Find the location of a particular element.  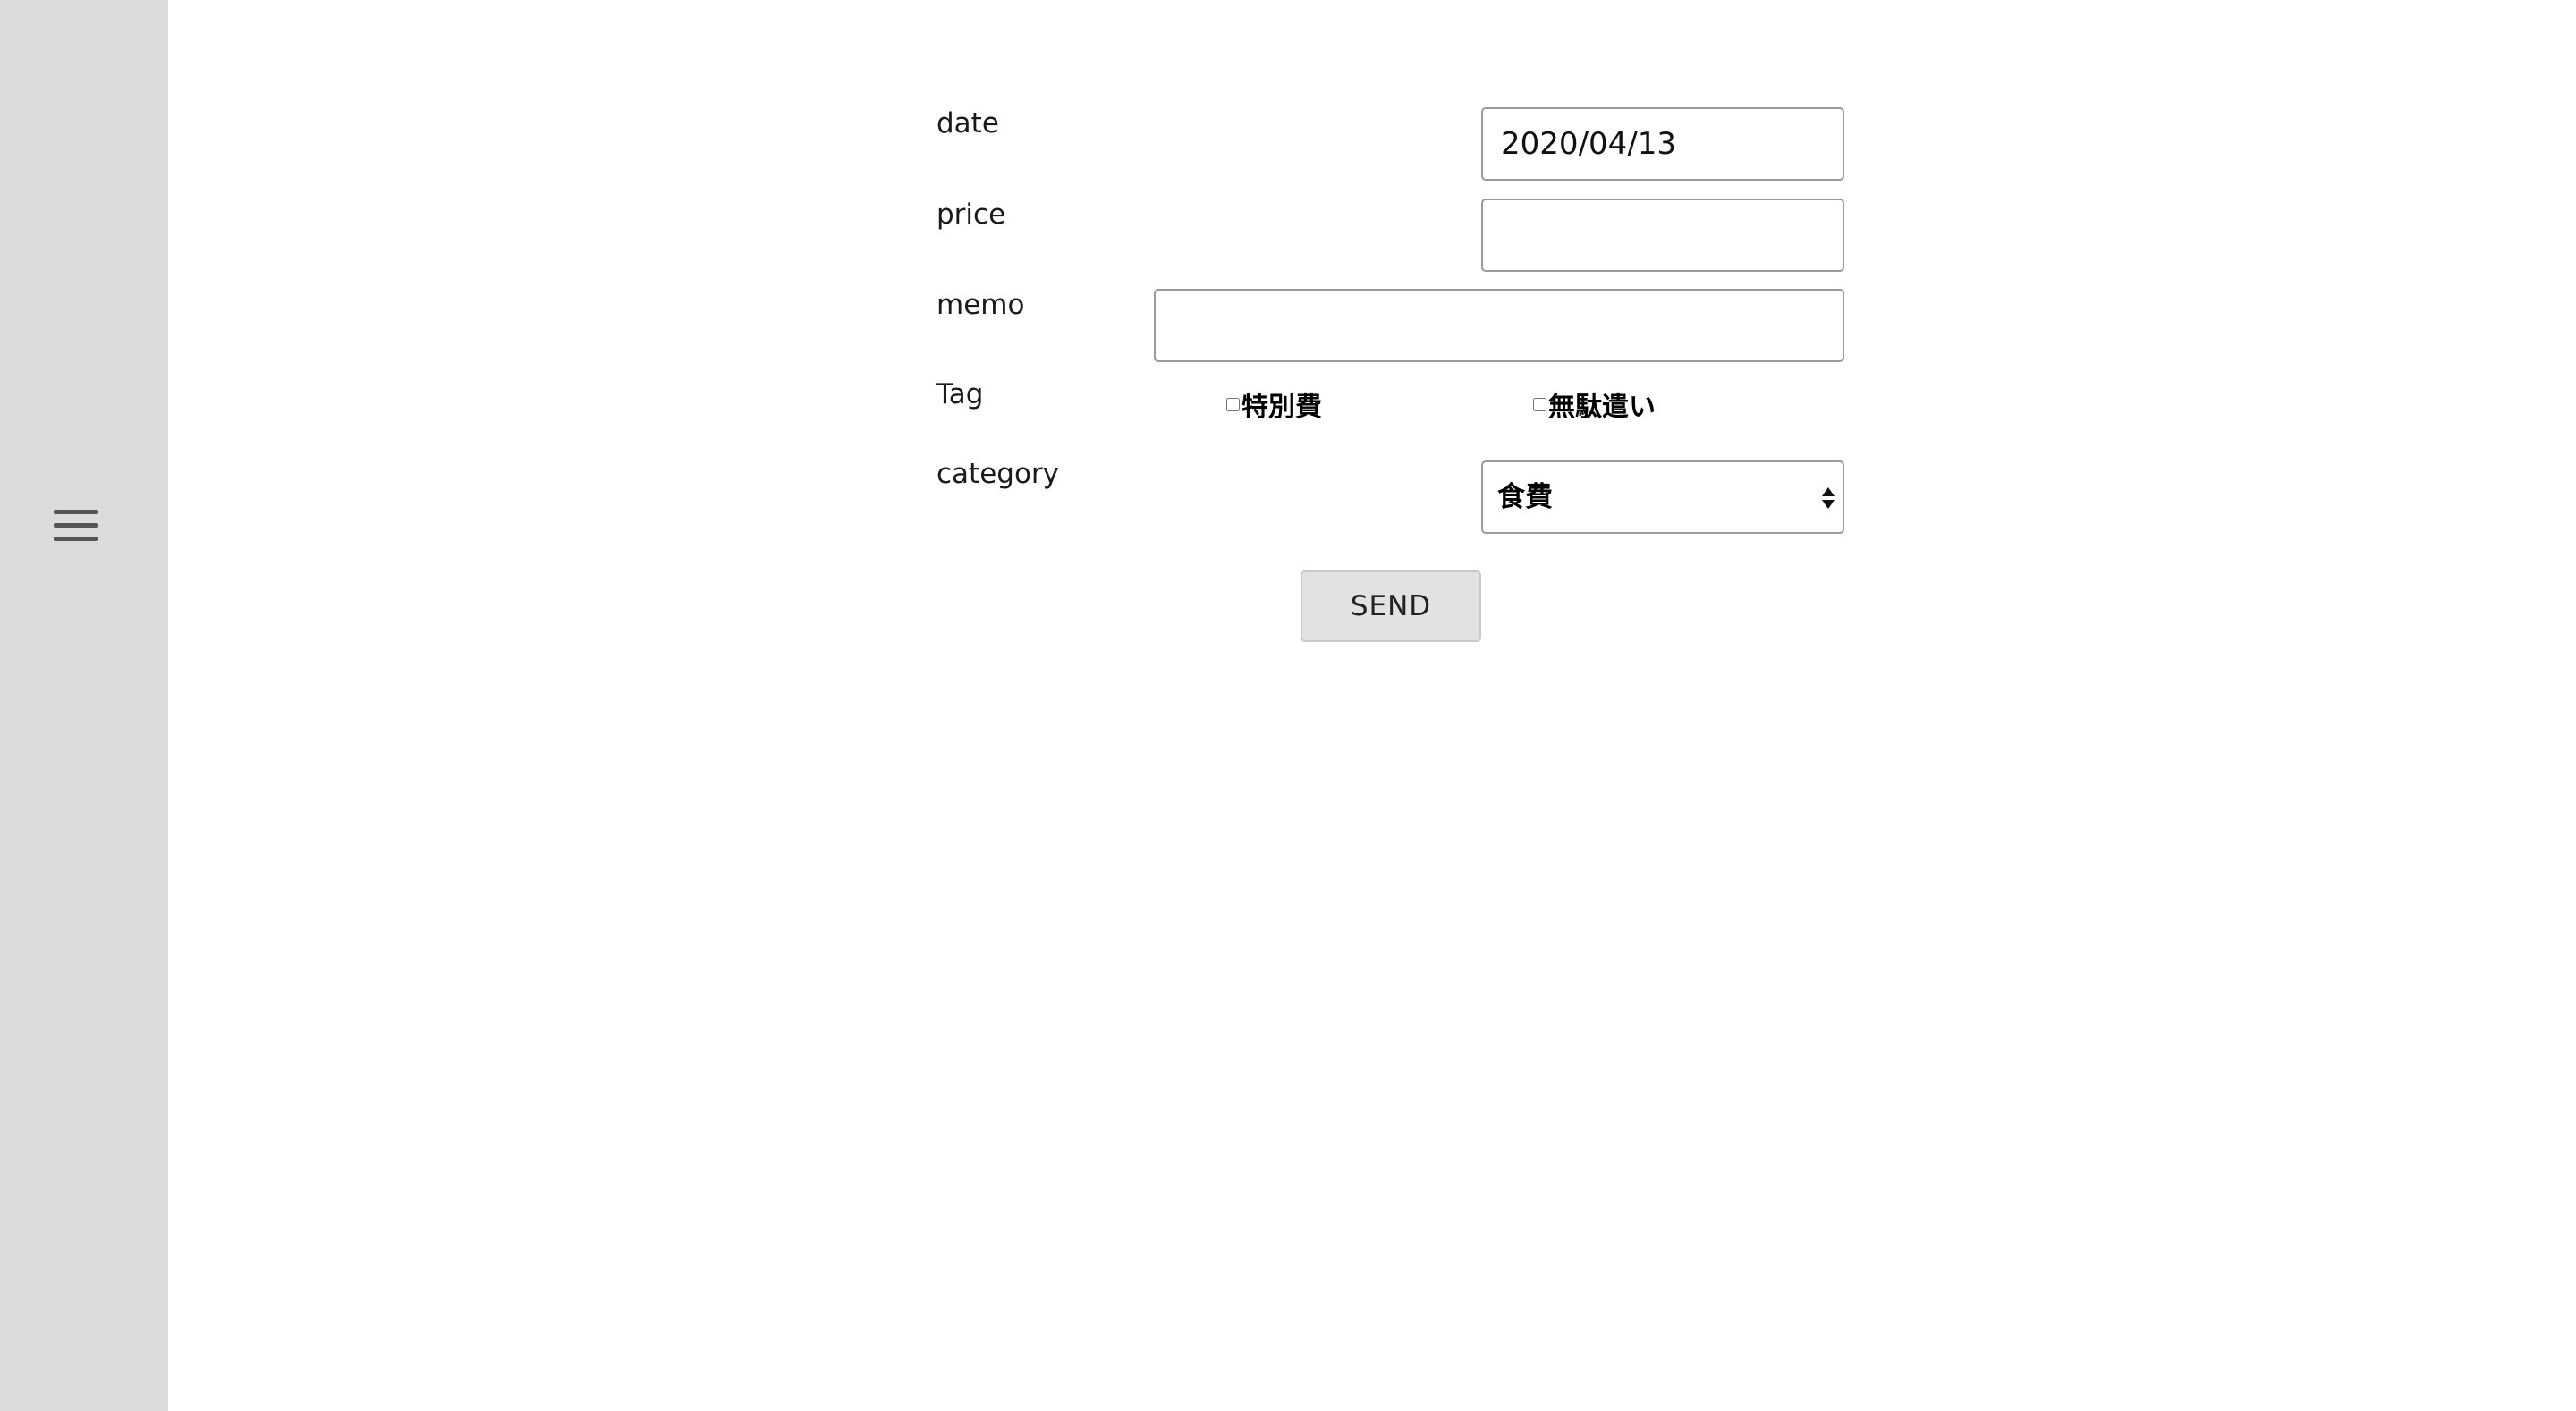

category-select: 食費 is located at coordinates (1662, 497).